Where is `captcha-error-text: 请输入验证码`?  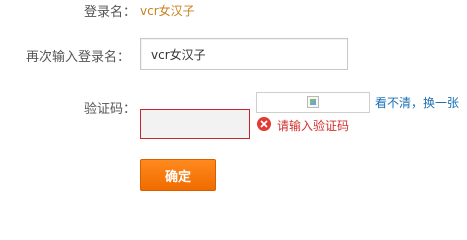 captcha-error-text: 请输入验证码 is located at coordinates (313, 126).